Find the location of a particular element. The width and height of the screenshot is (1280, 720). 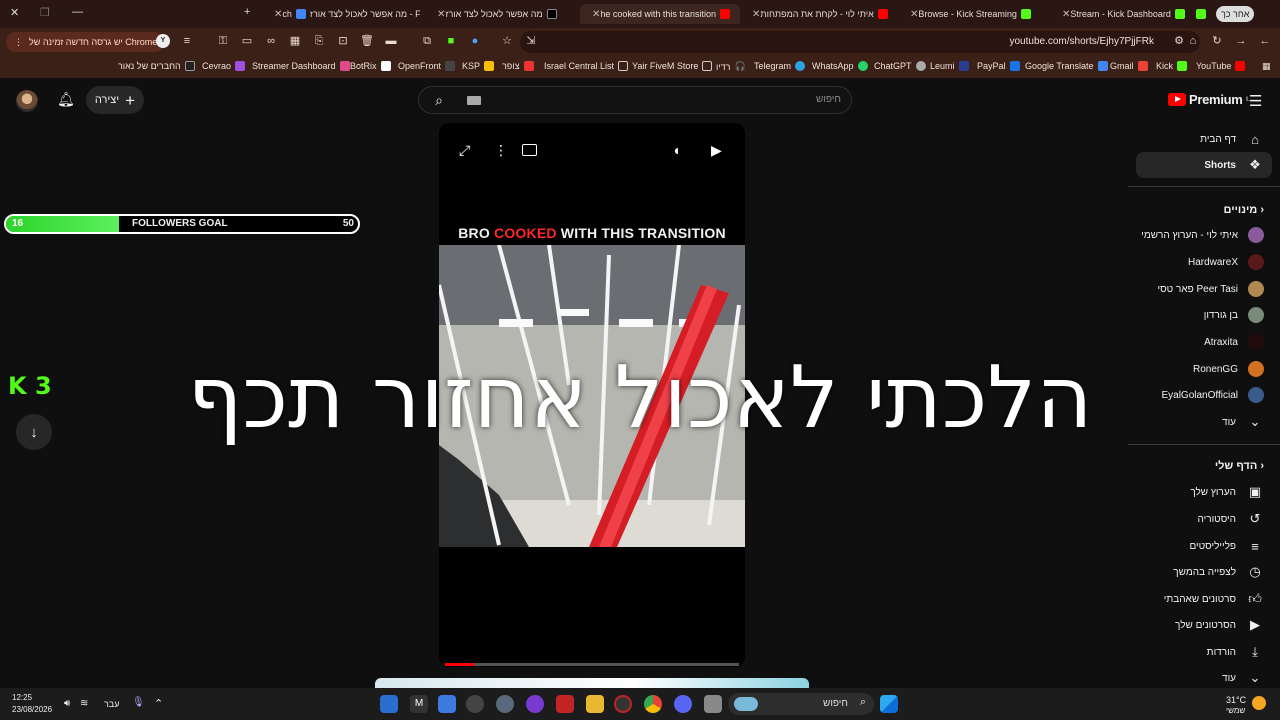

captions-icon: cc is located at coordinates (529, 150).